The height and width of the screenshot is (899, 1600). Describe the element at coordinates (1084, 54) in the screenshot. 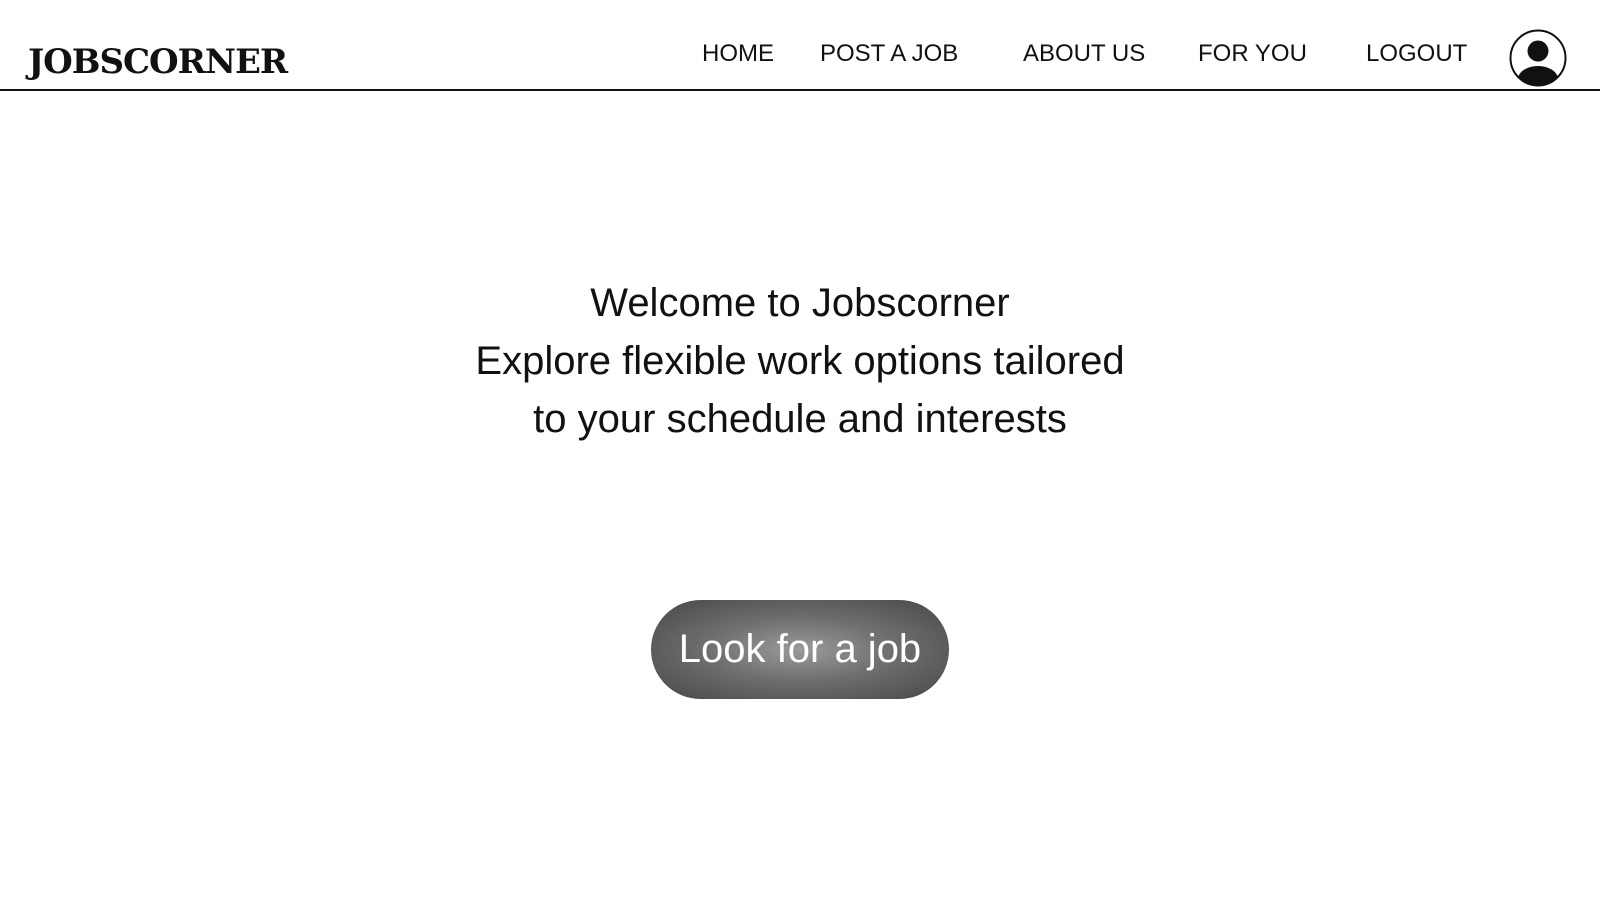

I see `nav-about-us-link: ABOUT US` at that location.